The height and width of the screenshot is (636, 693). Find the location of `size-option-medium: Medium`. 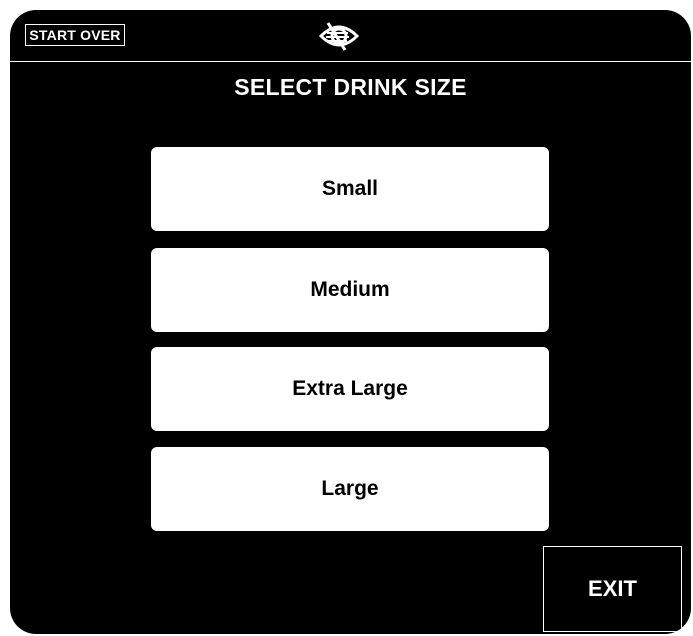

size-option-medium: Medium is located at coordinates (350, 290).